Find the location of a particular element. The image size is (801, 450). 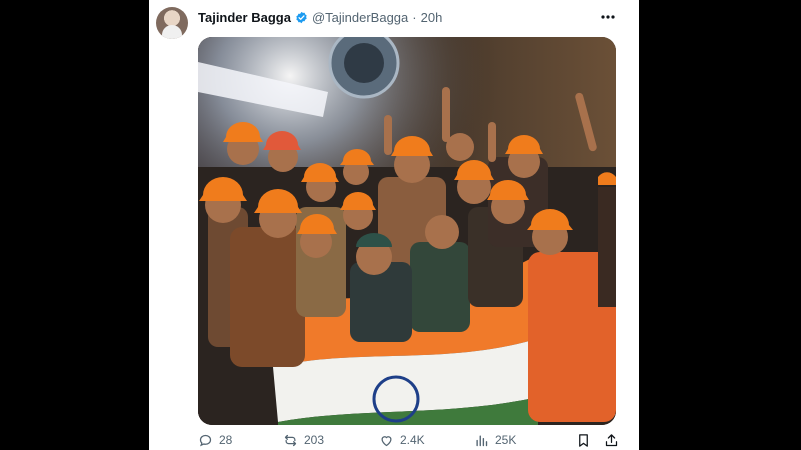

repost-button: 203 is located at coordinates (331, 440).